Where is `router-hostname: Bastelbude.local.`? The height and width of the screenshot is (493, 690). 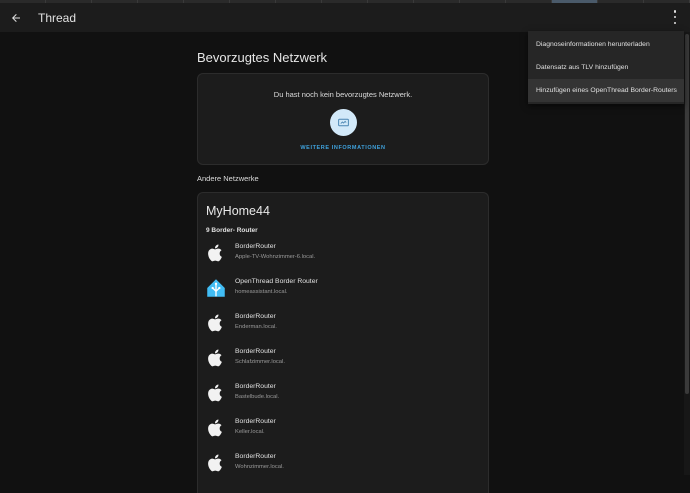
router-hostname: Bastelbude.local. is located at coordinates (257, 397).